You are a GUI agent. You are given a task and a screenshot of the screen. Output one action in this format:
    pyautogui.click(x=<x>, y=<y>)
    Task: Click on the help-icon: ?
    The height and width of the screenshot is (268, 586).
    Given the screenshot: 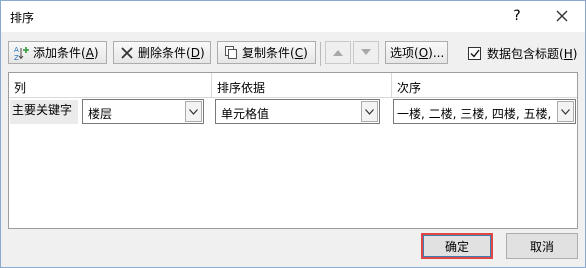 What is the action you would take?
    pyautogui.click(x=517, y=16)
    